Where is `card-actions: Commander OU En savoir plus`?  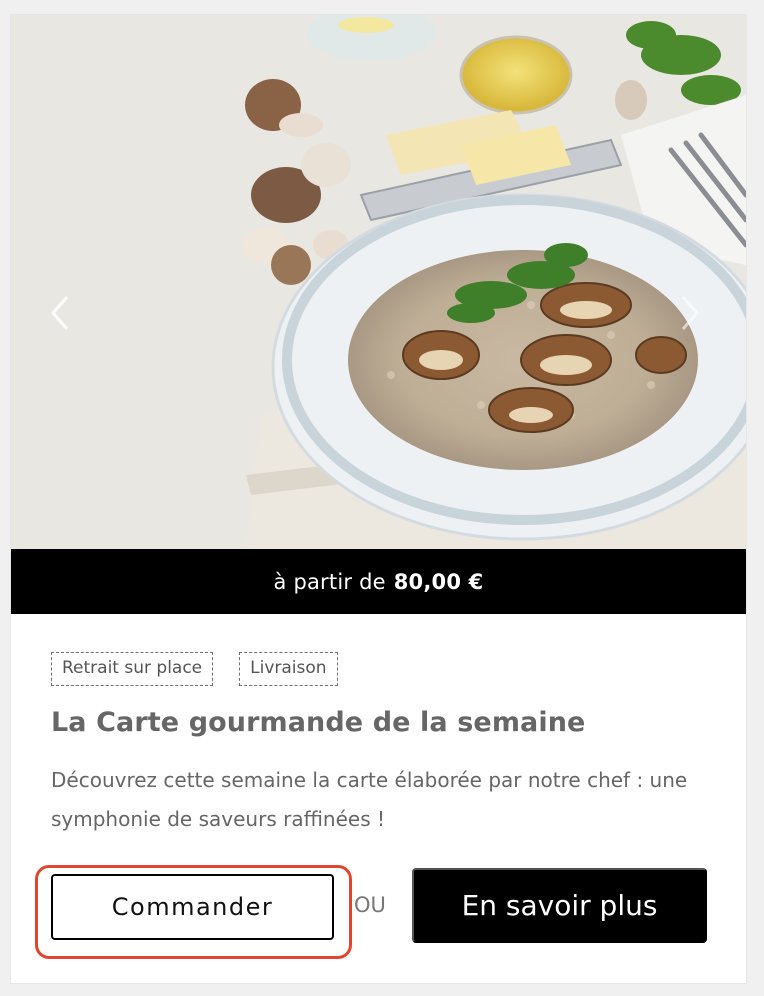 card-actions: Commander OU En savoir plus is located at coordinates (378, 912).